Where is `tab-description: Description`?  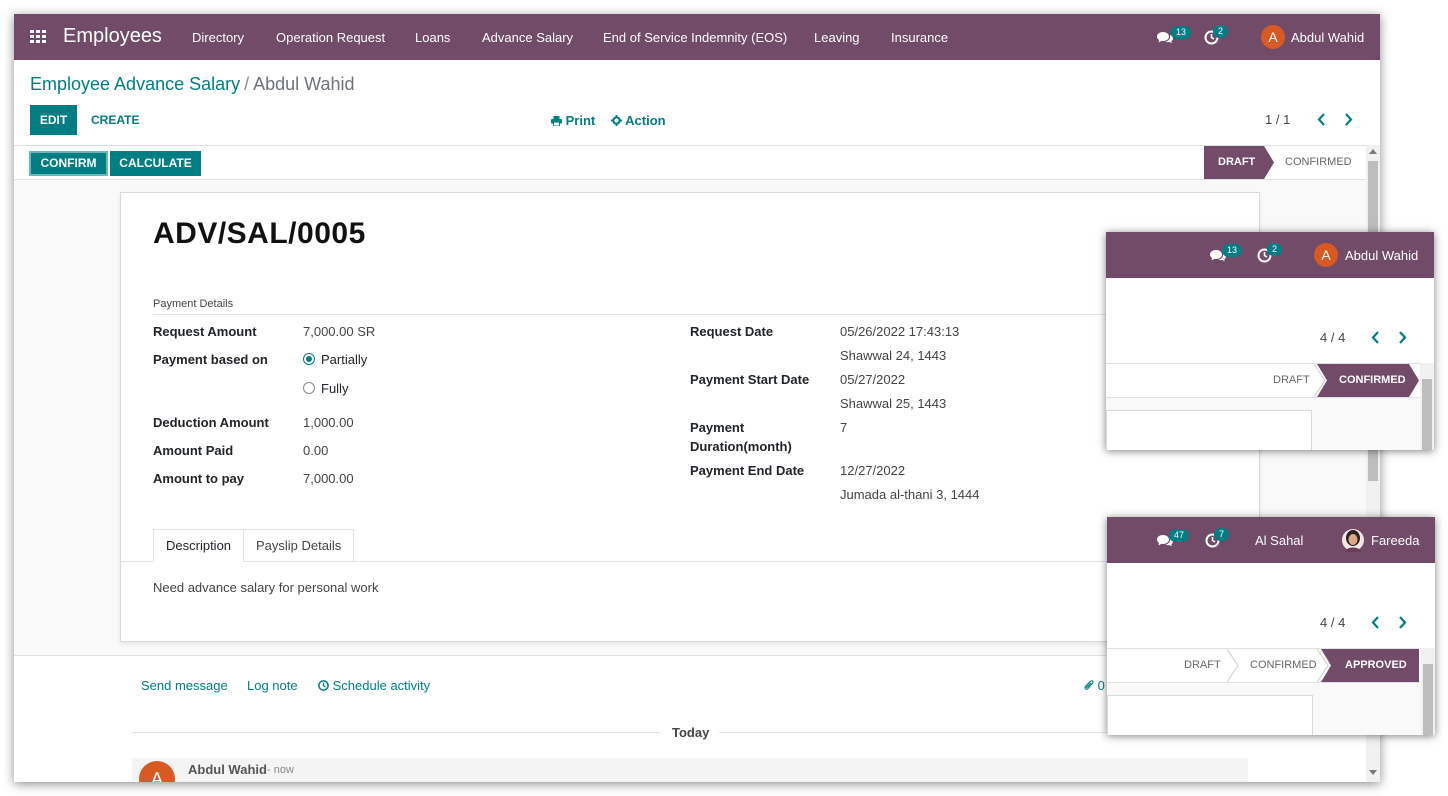
tab-description: Description is located at coordinates (199, 545).